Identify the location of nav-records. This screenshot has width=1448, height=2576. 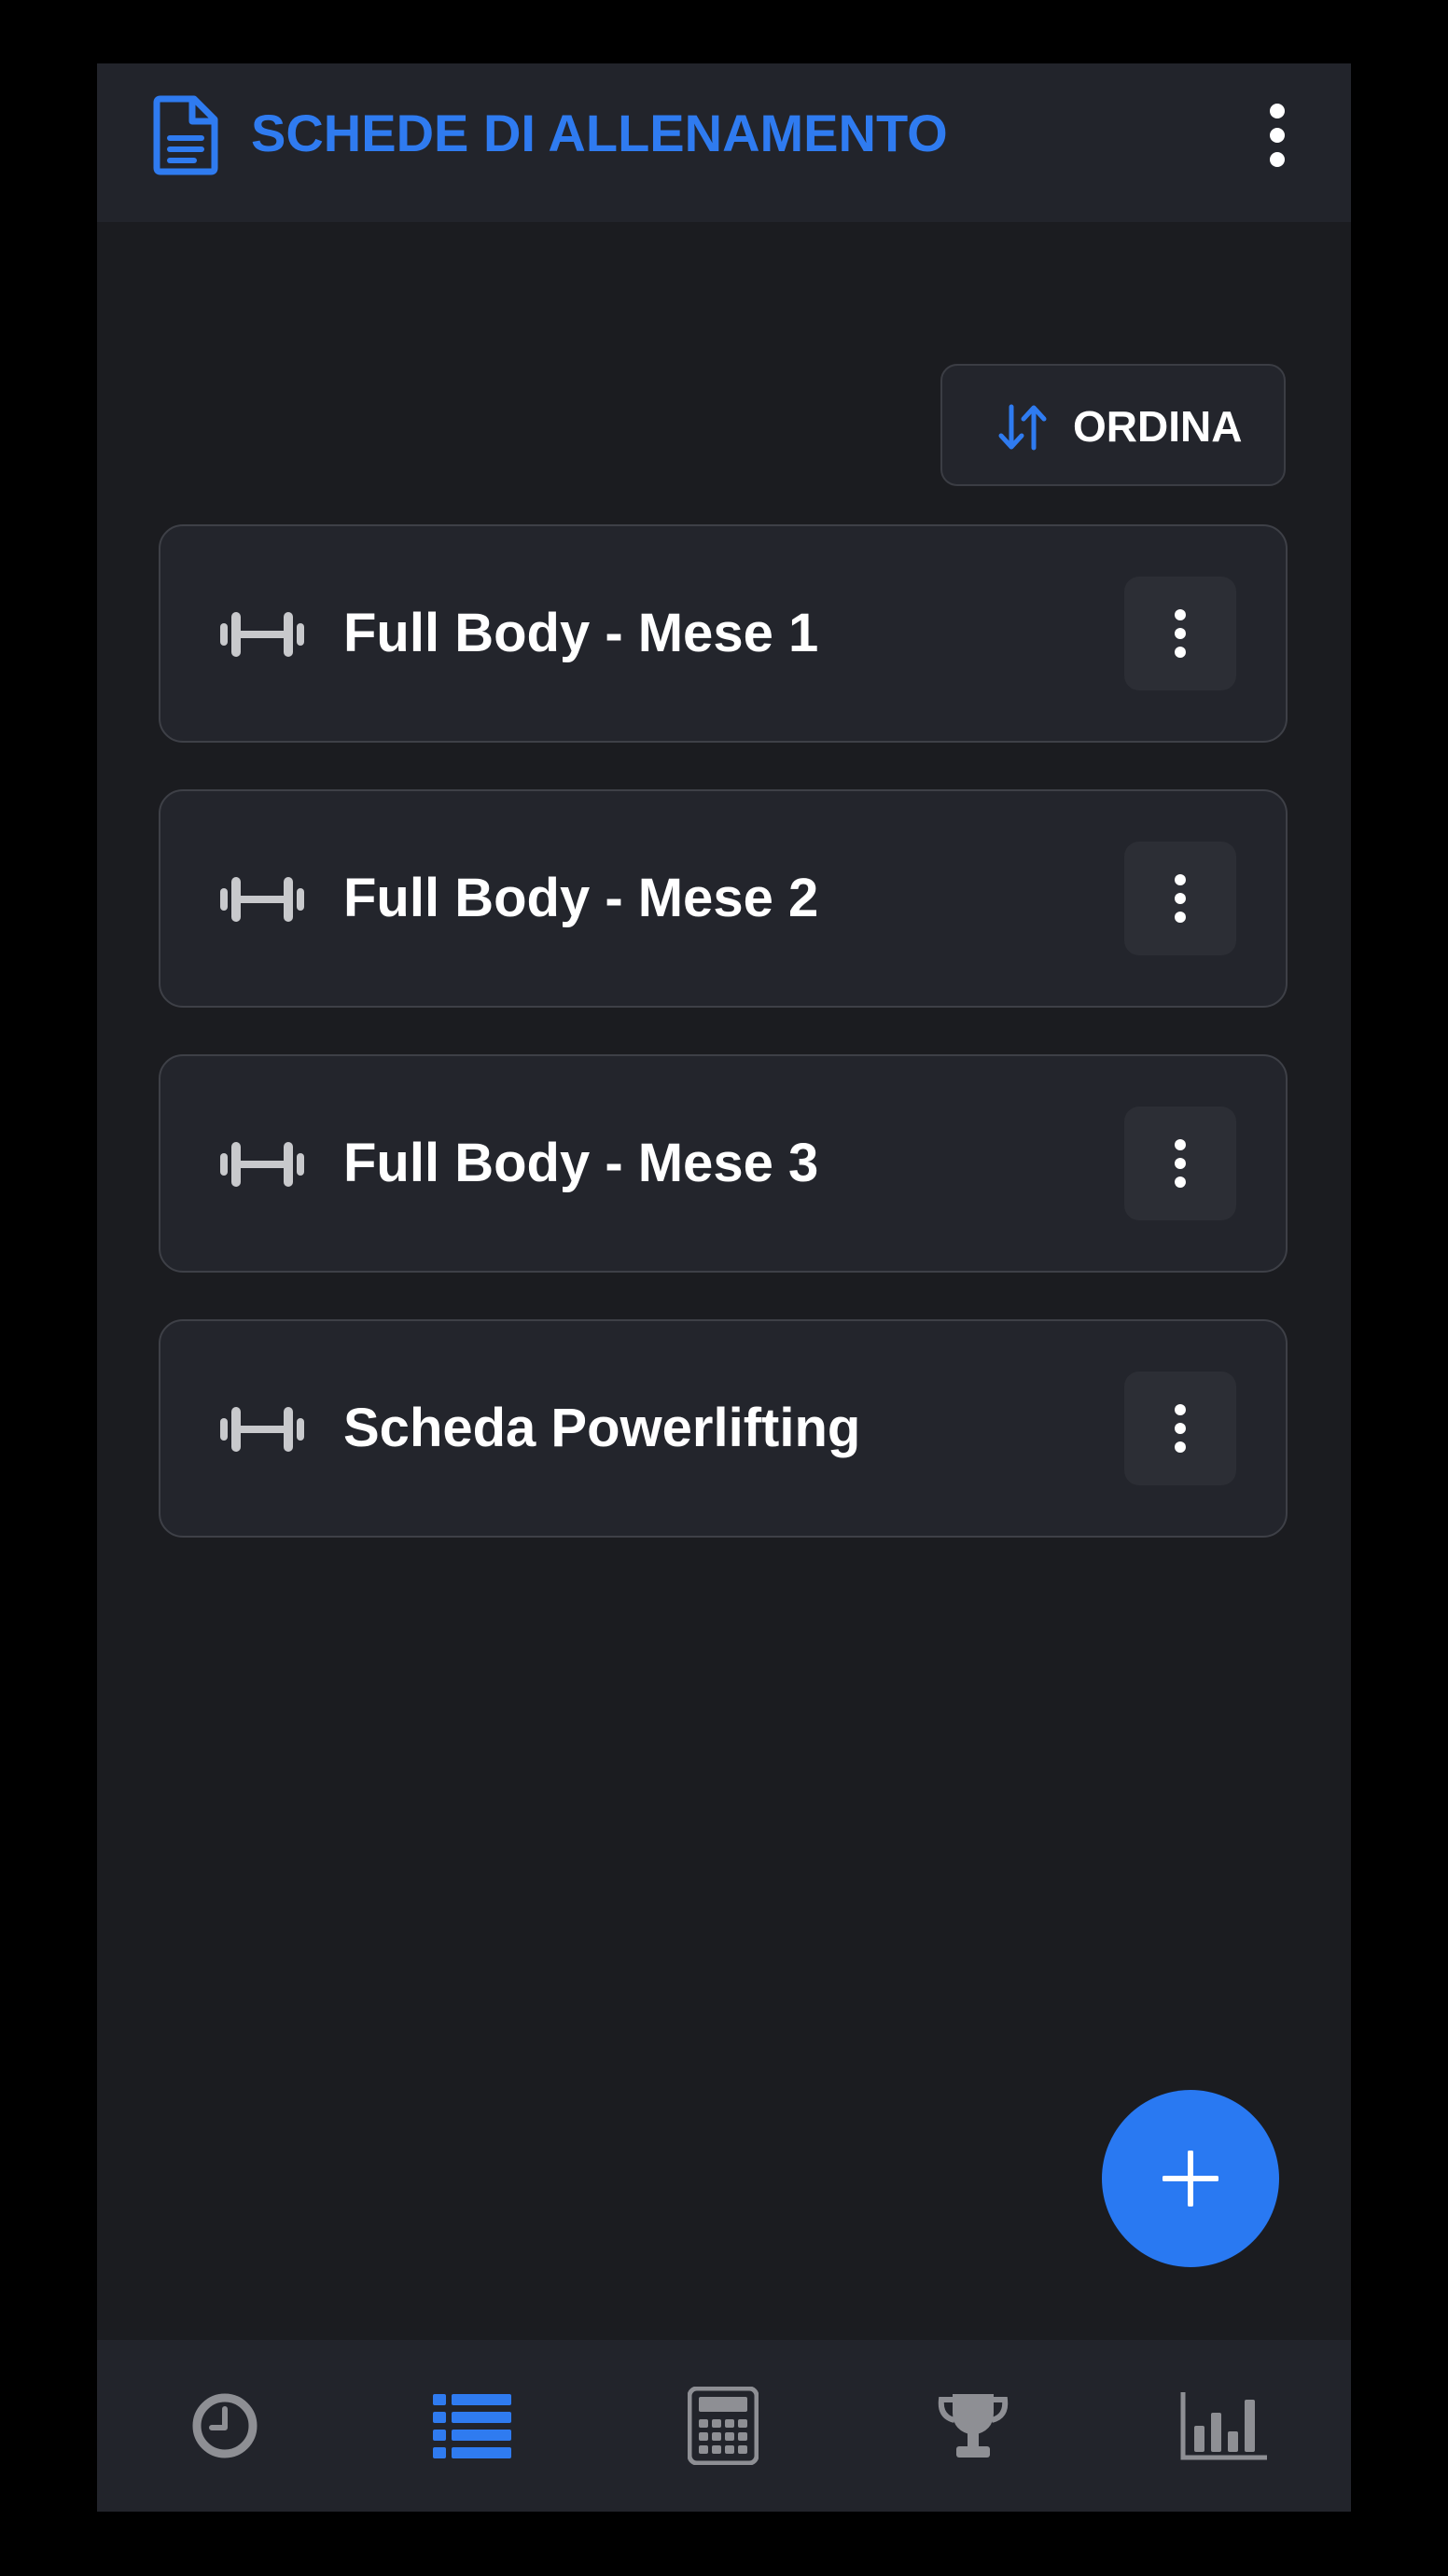
(973, 2426).